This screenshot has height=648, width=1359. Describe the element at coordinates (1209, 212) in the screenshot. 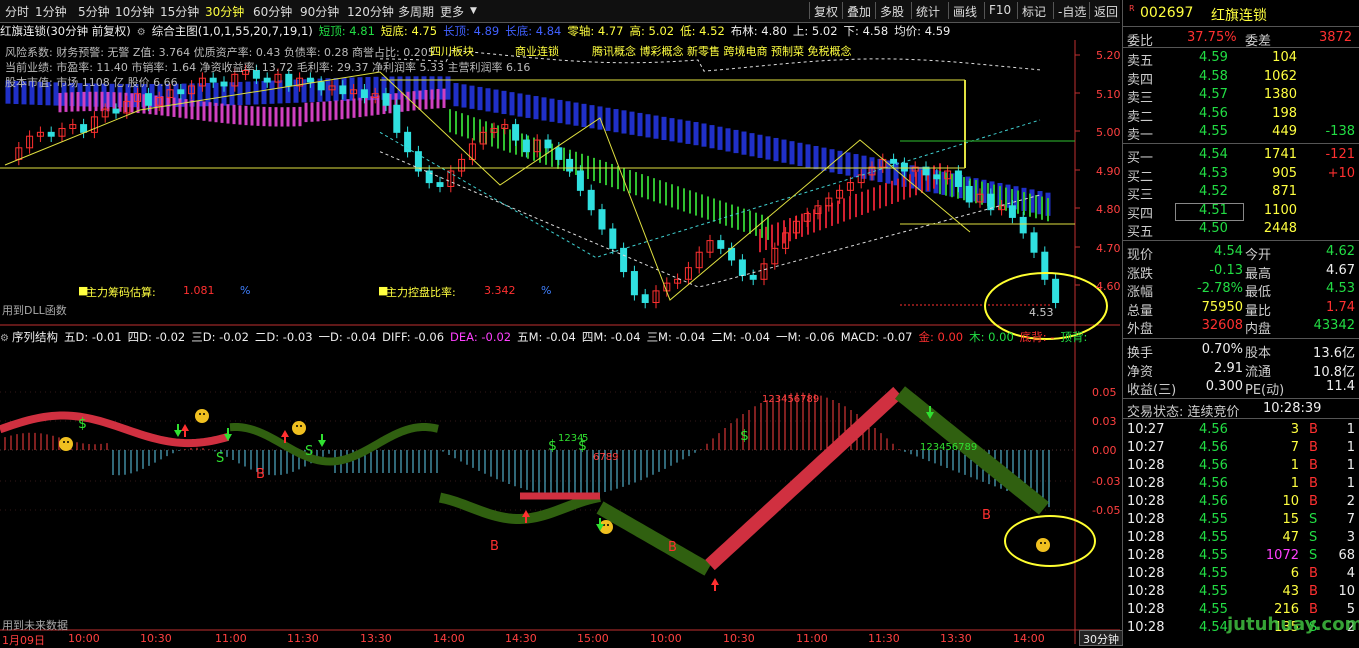

I see `selected-bid-box` at that location.